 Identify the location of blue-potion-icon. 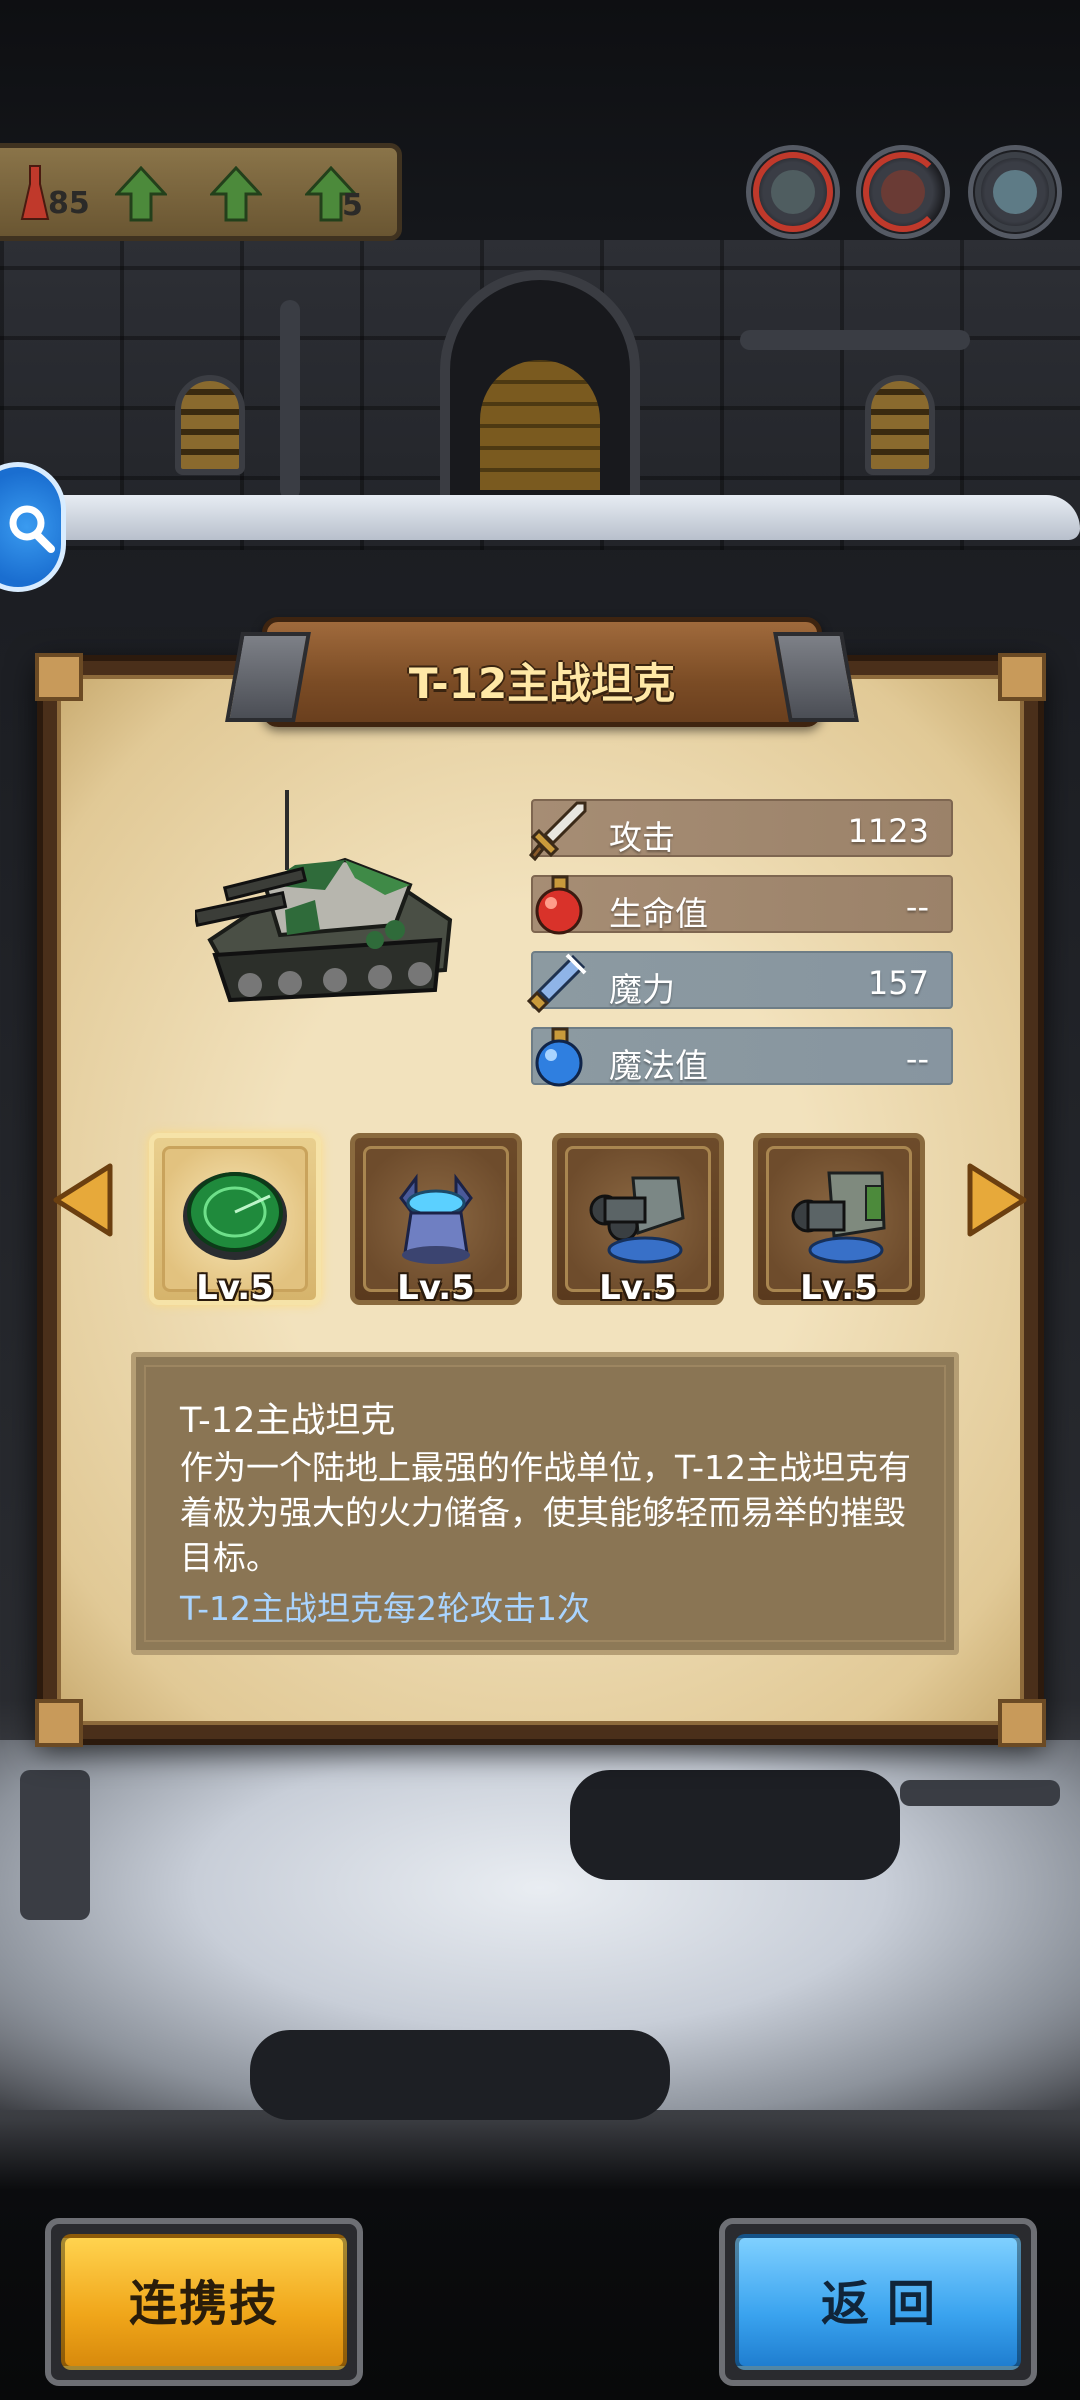
(559, 1057).